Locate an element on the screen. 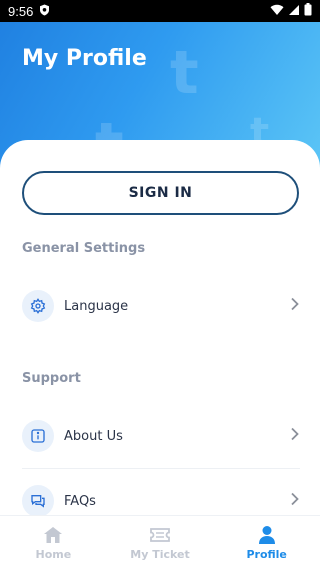 The image size is (320, 569). ticket-icon is located at coordinates (160, 535).